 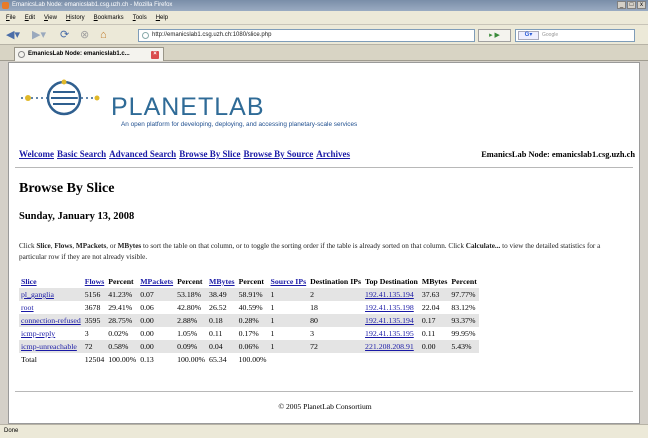 I want to click on search-engine-icon: G▾, so click(x=528, y=35).